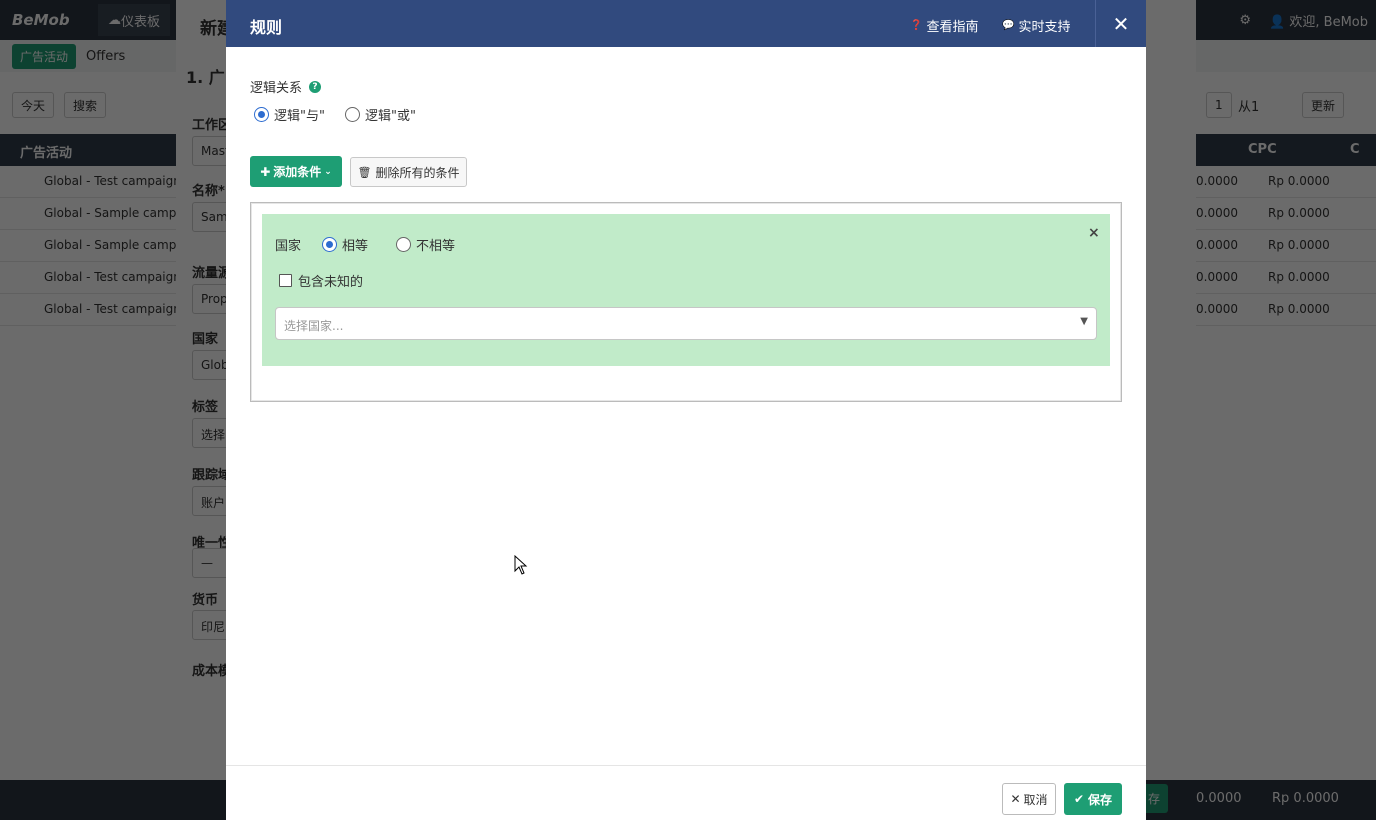  Describe the element at coordinates (1323, 105) in the screenshot. I see `refresh-button: 更新` at that location.